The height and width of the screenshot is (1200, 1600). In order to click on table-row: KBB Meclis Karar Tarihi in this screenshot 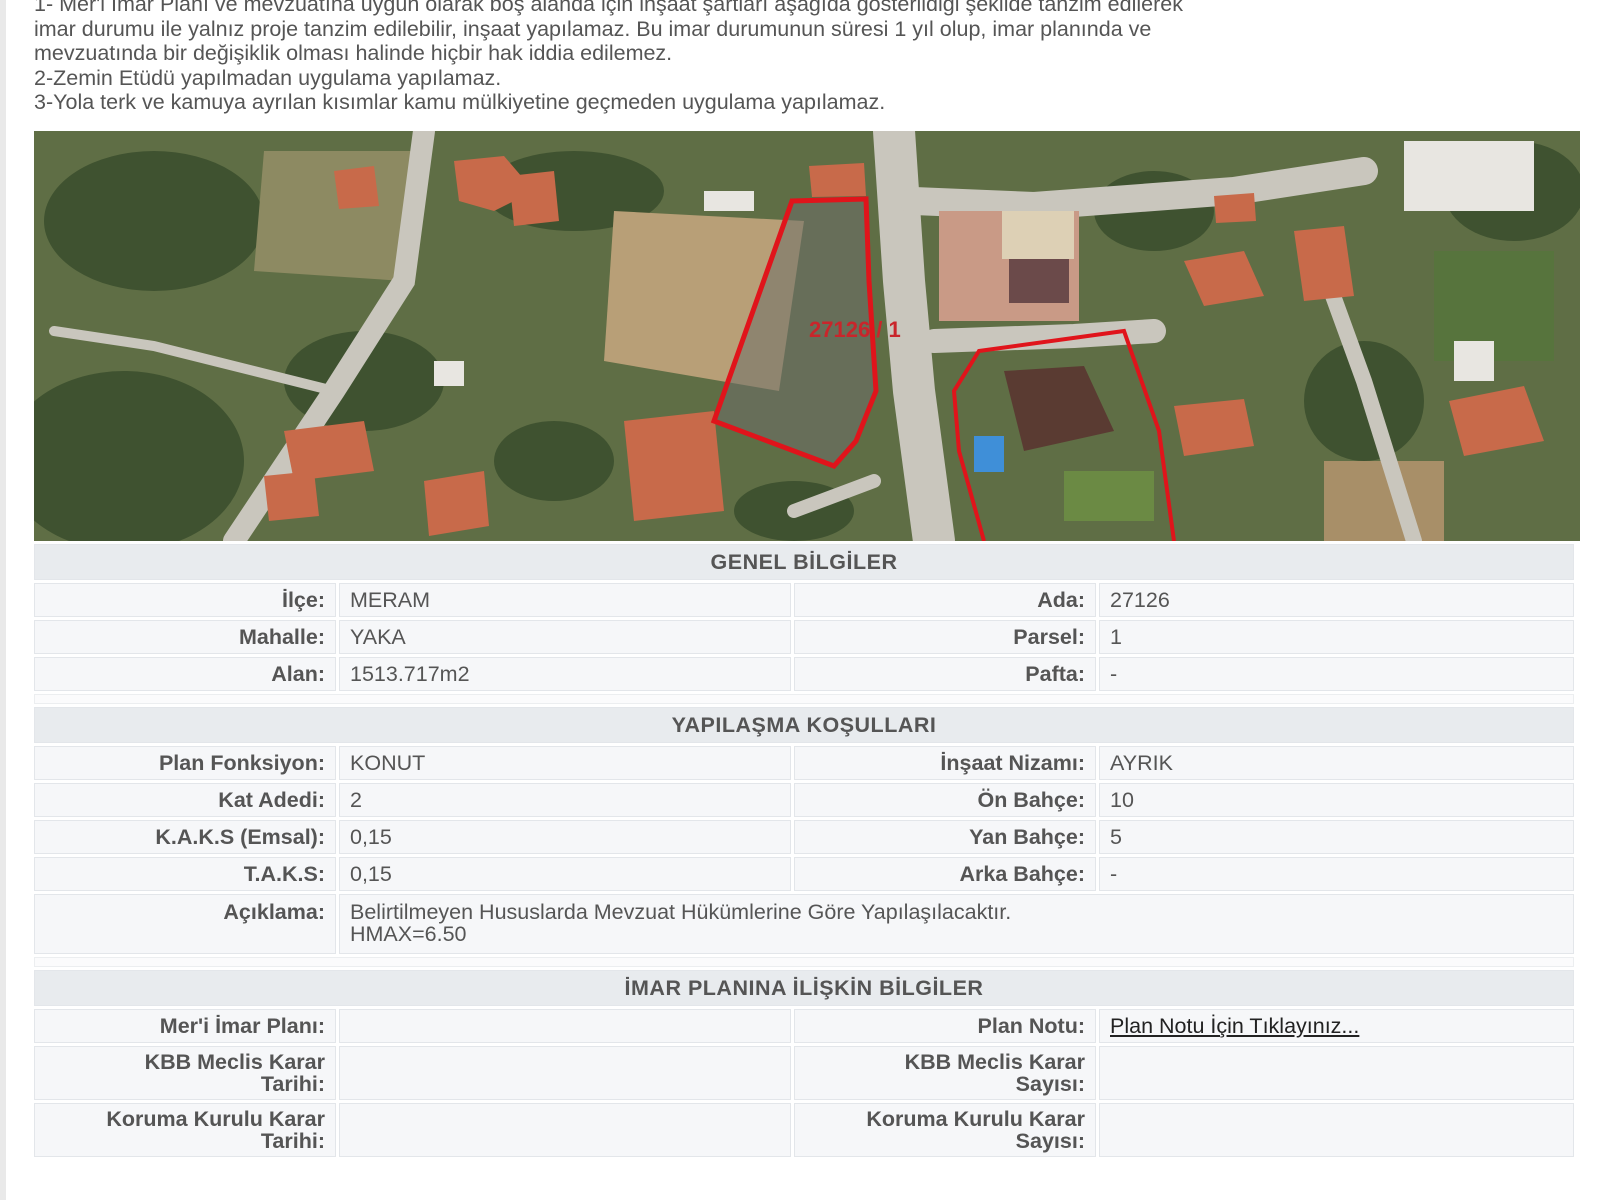, I will do `click(804, 1073)`.